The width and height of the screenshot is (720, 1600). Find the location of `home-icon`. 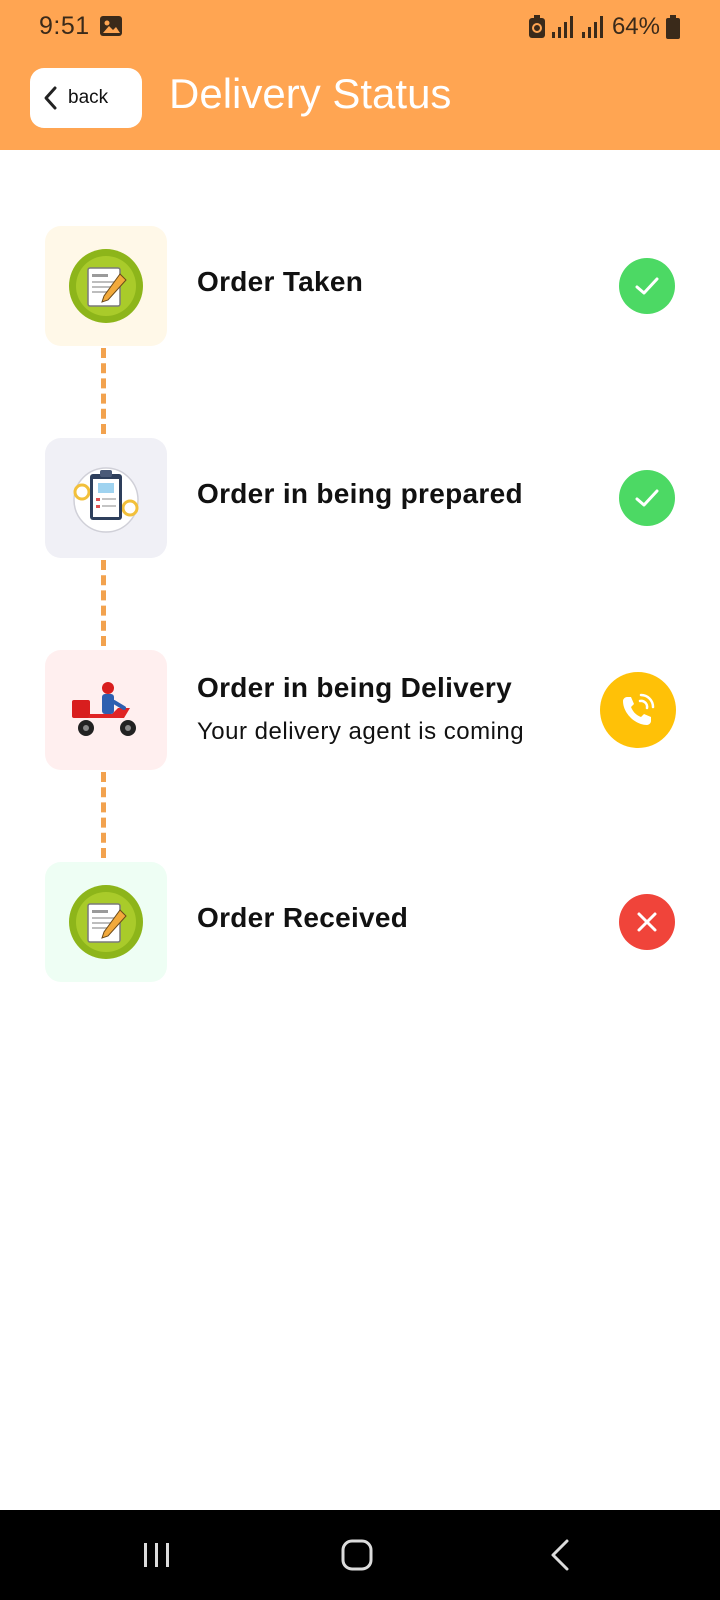

home-icon is located at coordinates (357, 1555).